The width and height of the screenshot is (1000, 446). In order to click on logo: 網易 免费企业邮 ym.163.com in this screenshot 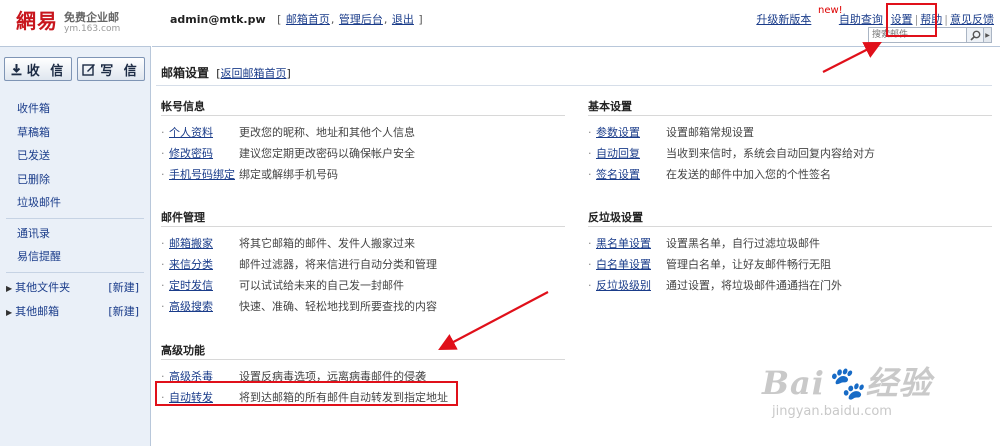, I will do `click(68, 22)`.